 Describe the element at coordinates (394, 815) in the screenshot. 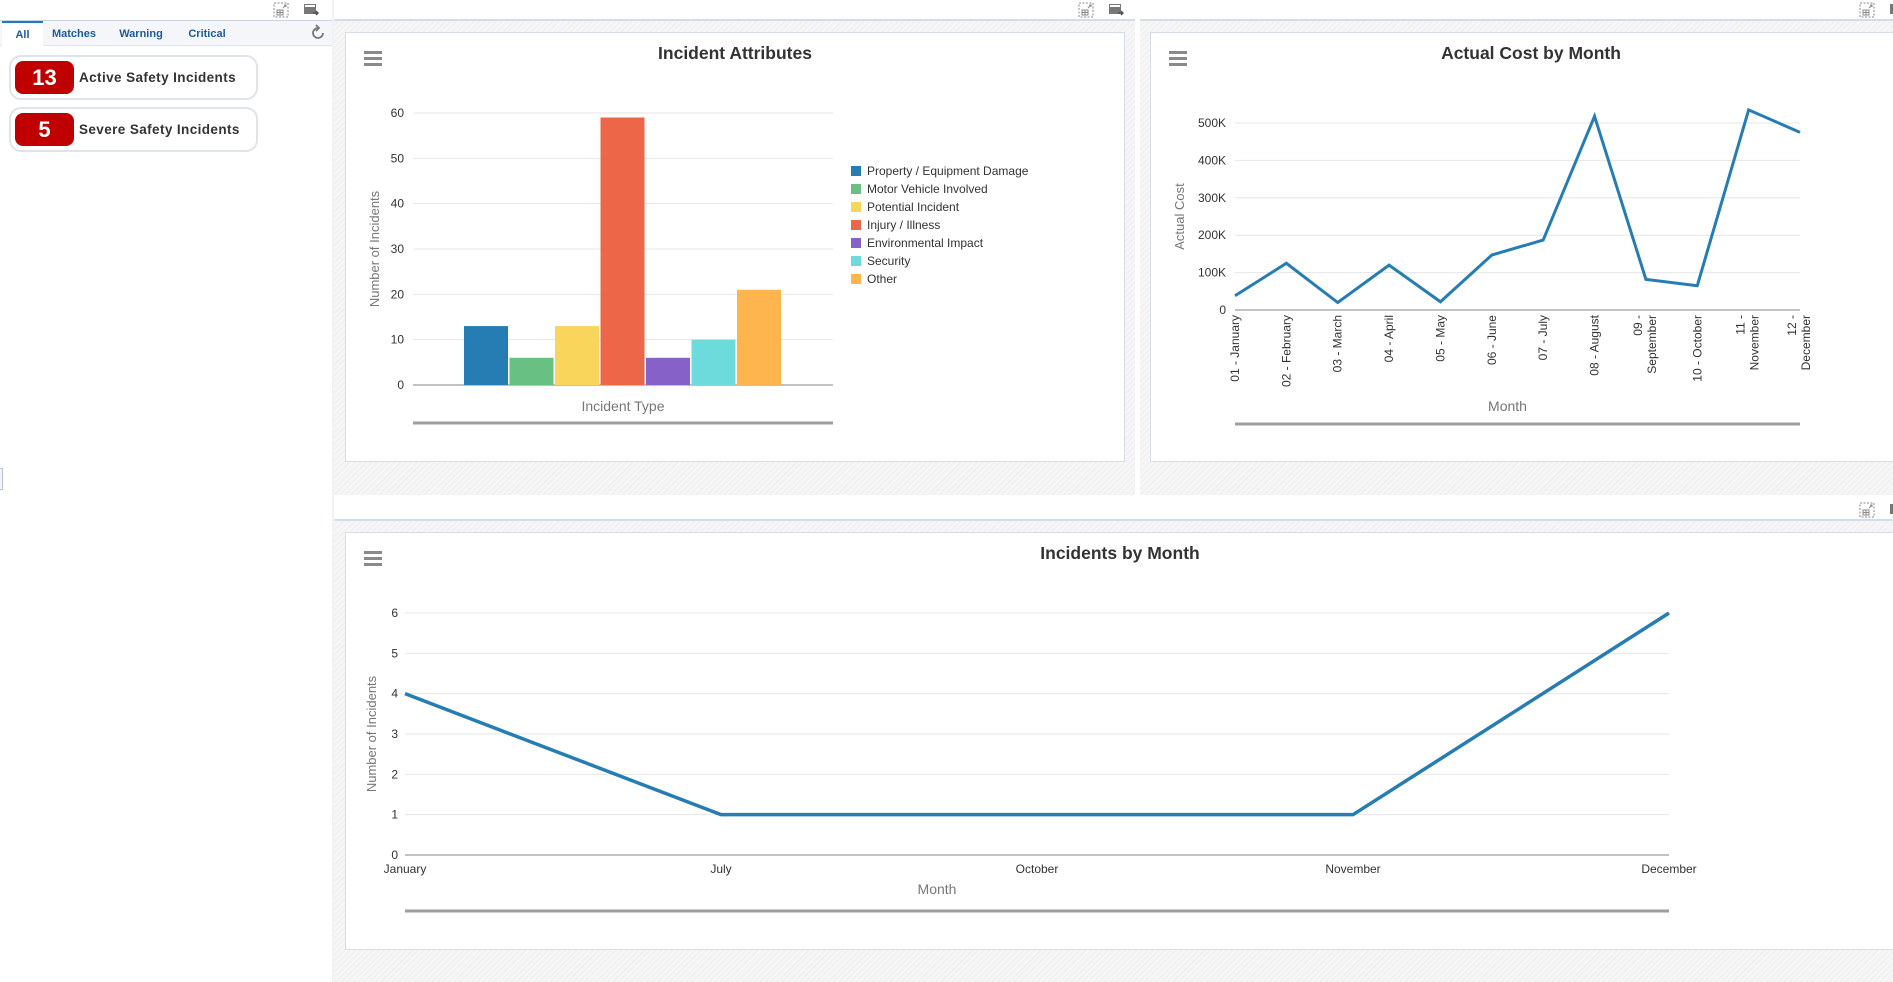

I see `y-tick-label: 1` at that location.